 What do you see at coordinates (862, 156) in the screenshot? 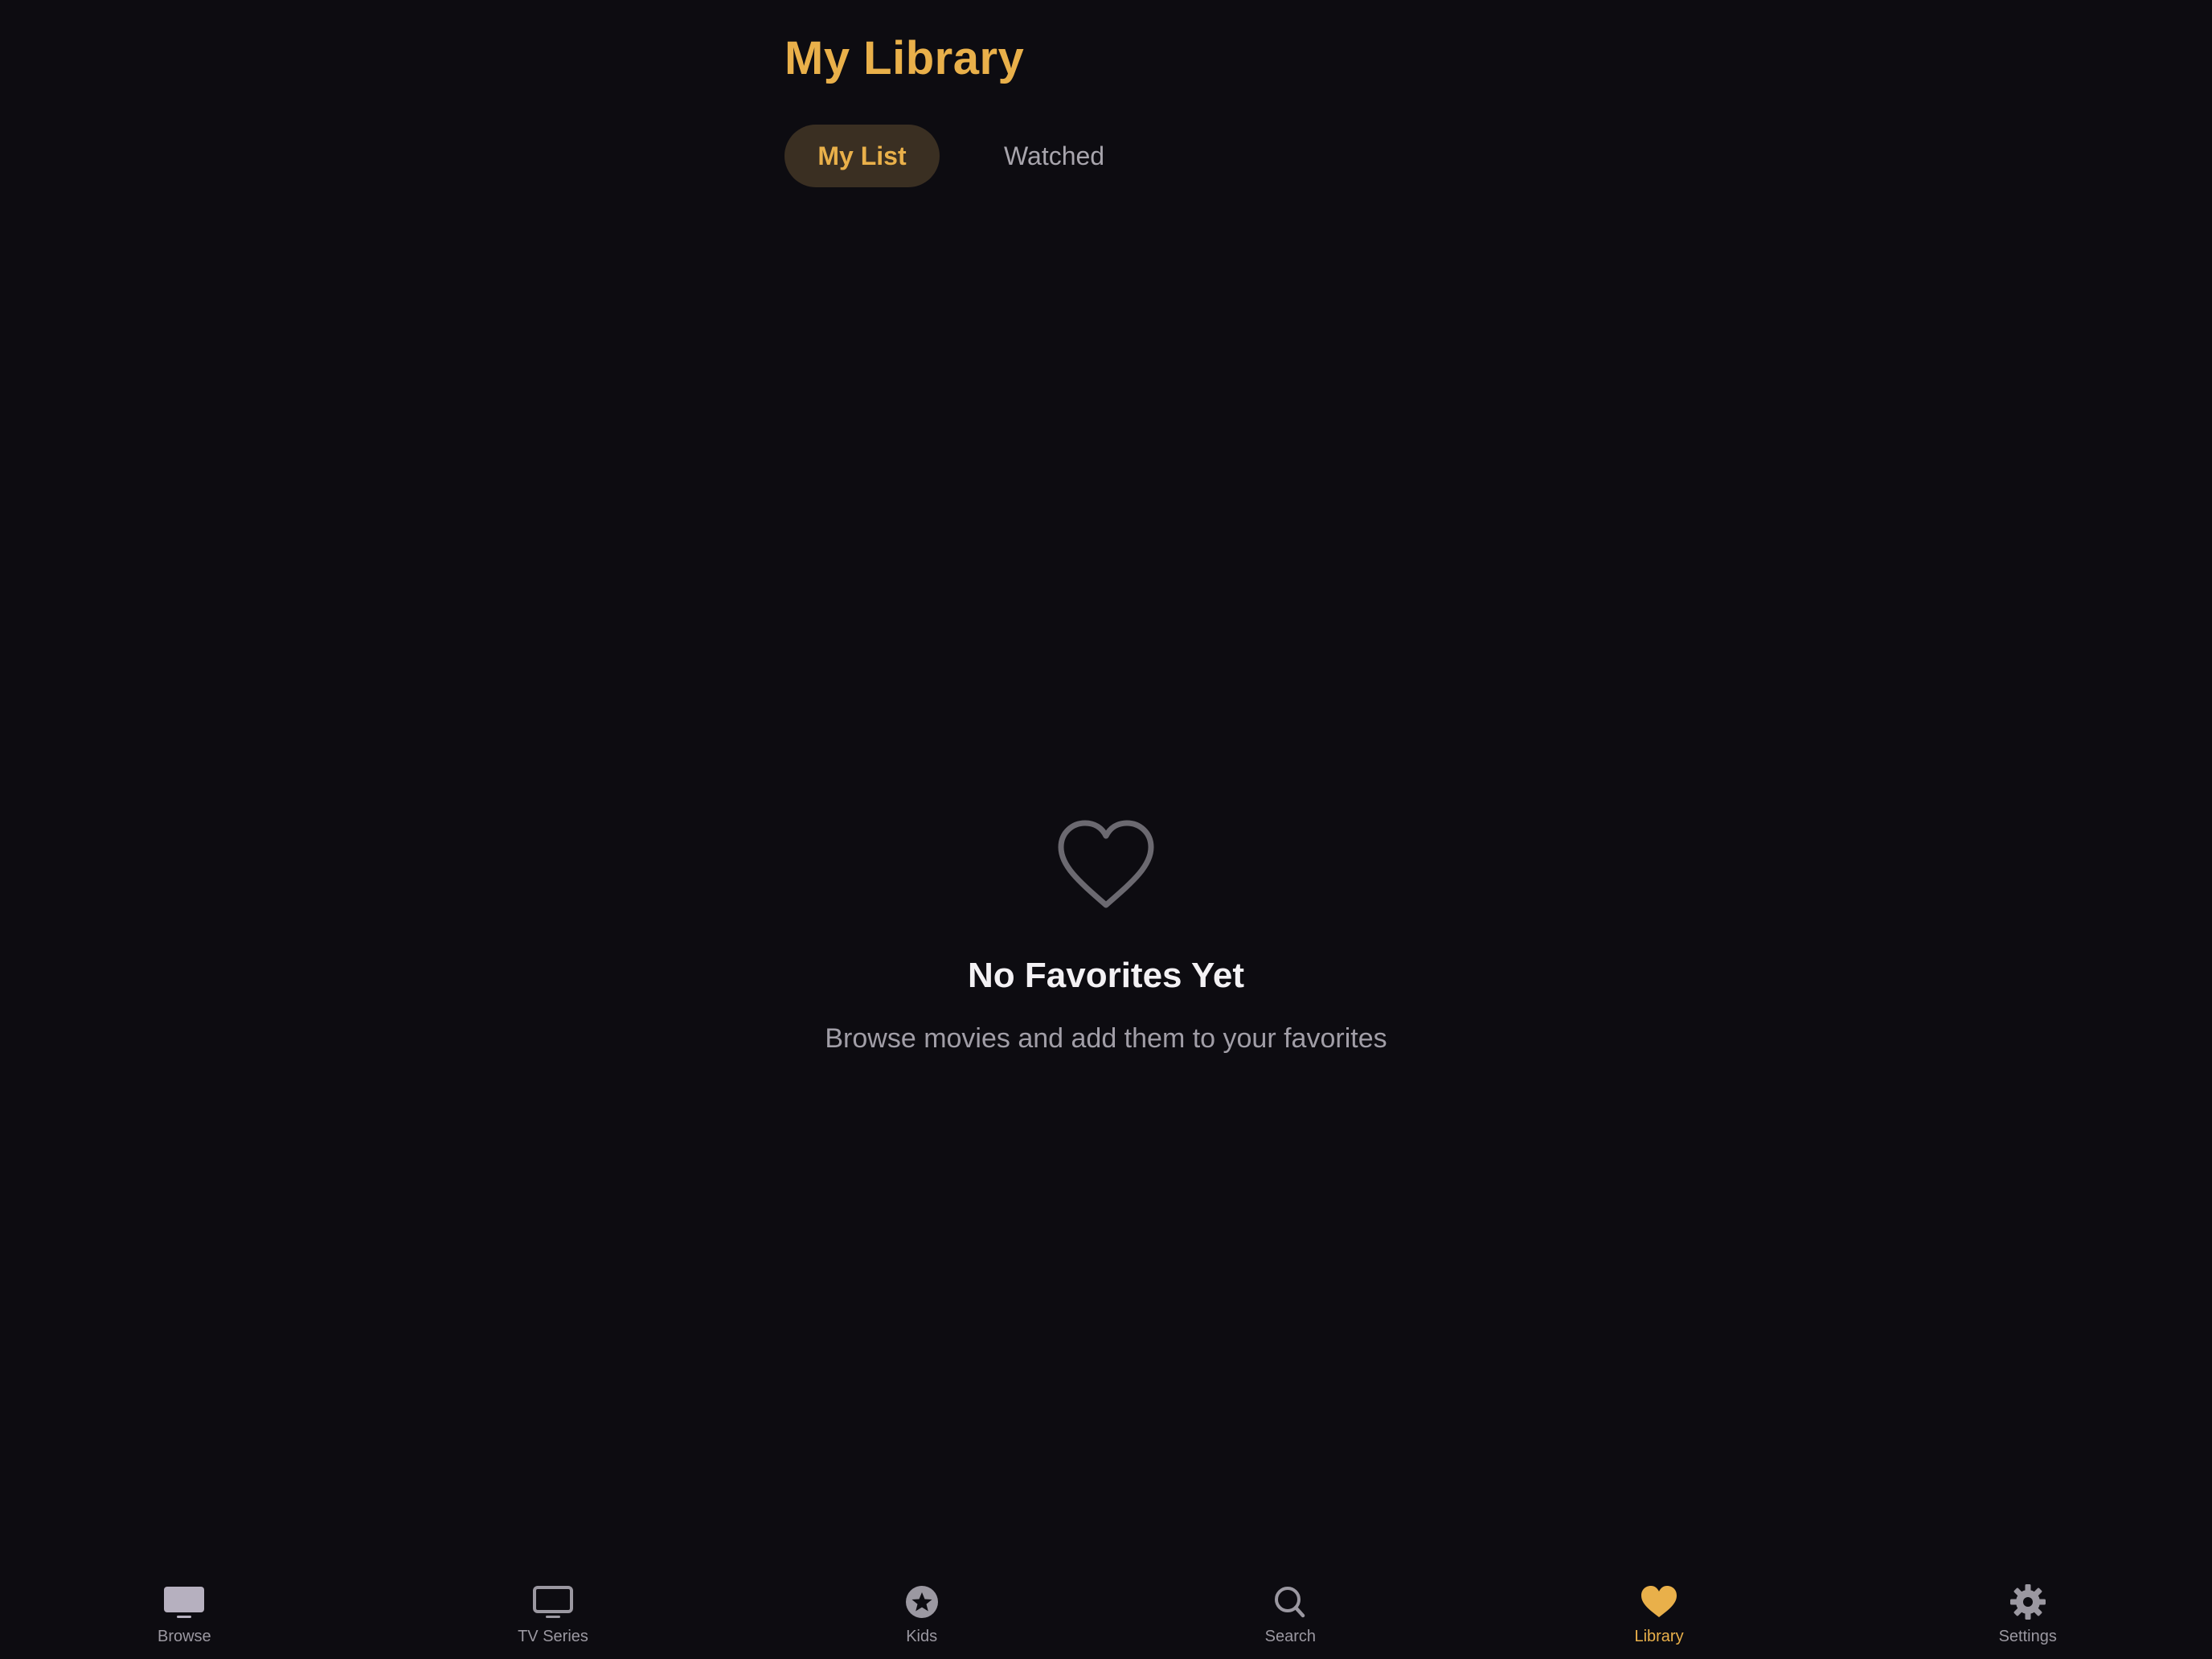
I see `segment-my-list: My List` at bounding box center [862, 156].